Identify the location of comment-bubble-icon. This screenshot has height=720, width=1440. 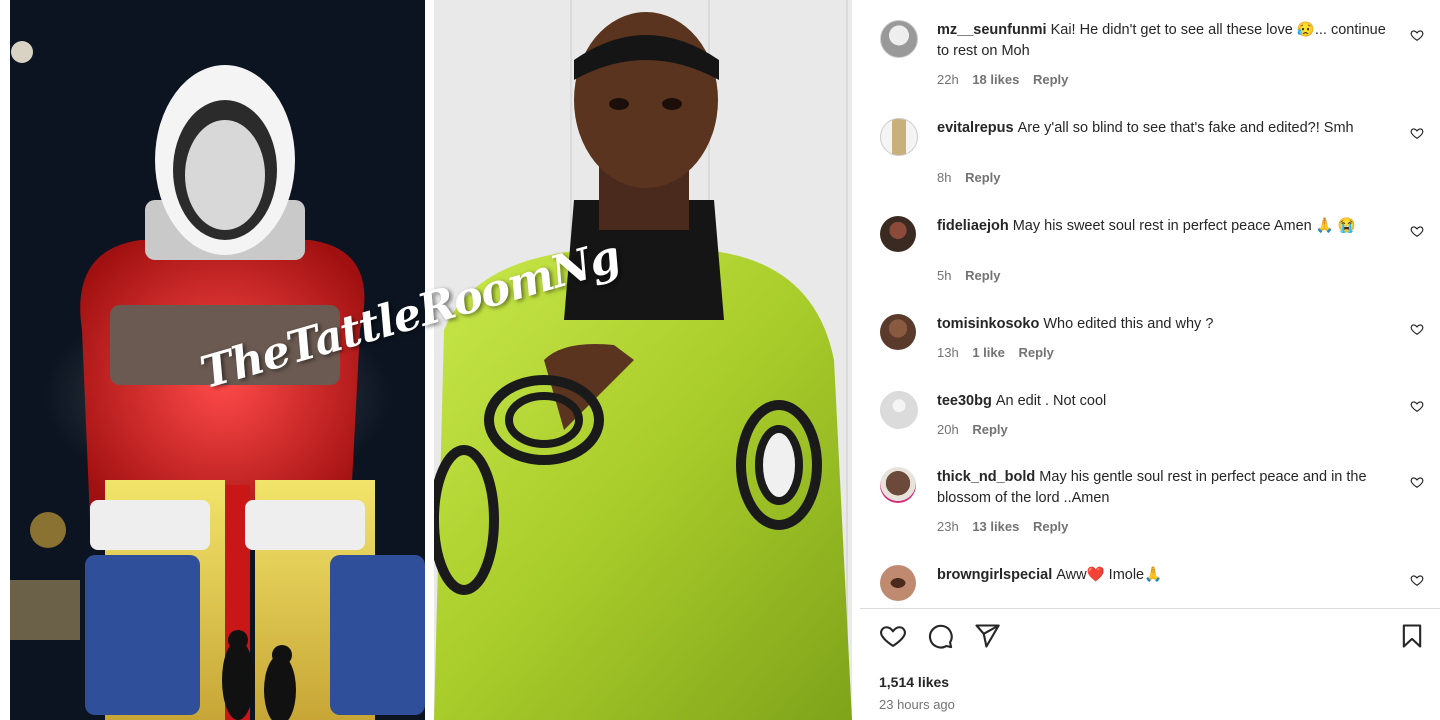
(940, 636).